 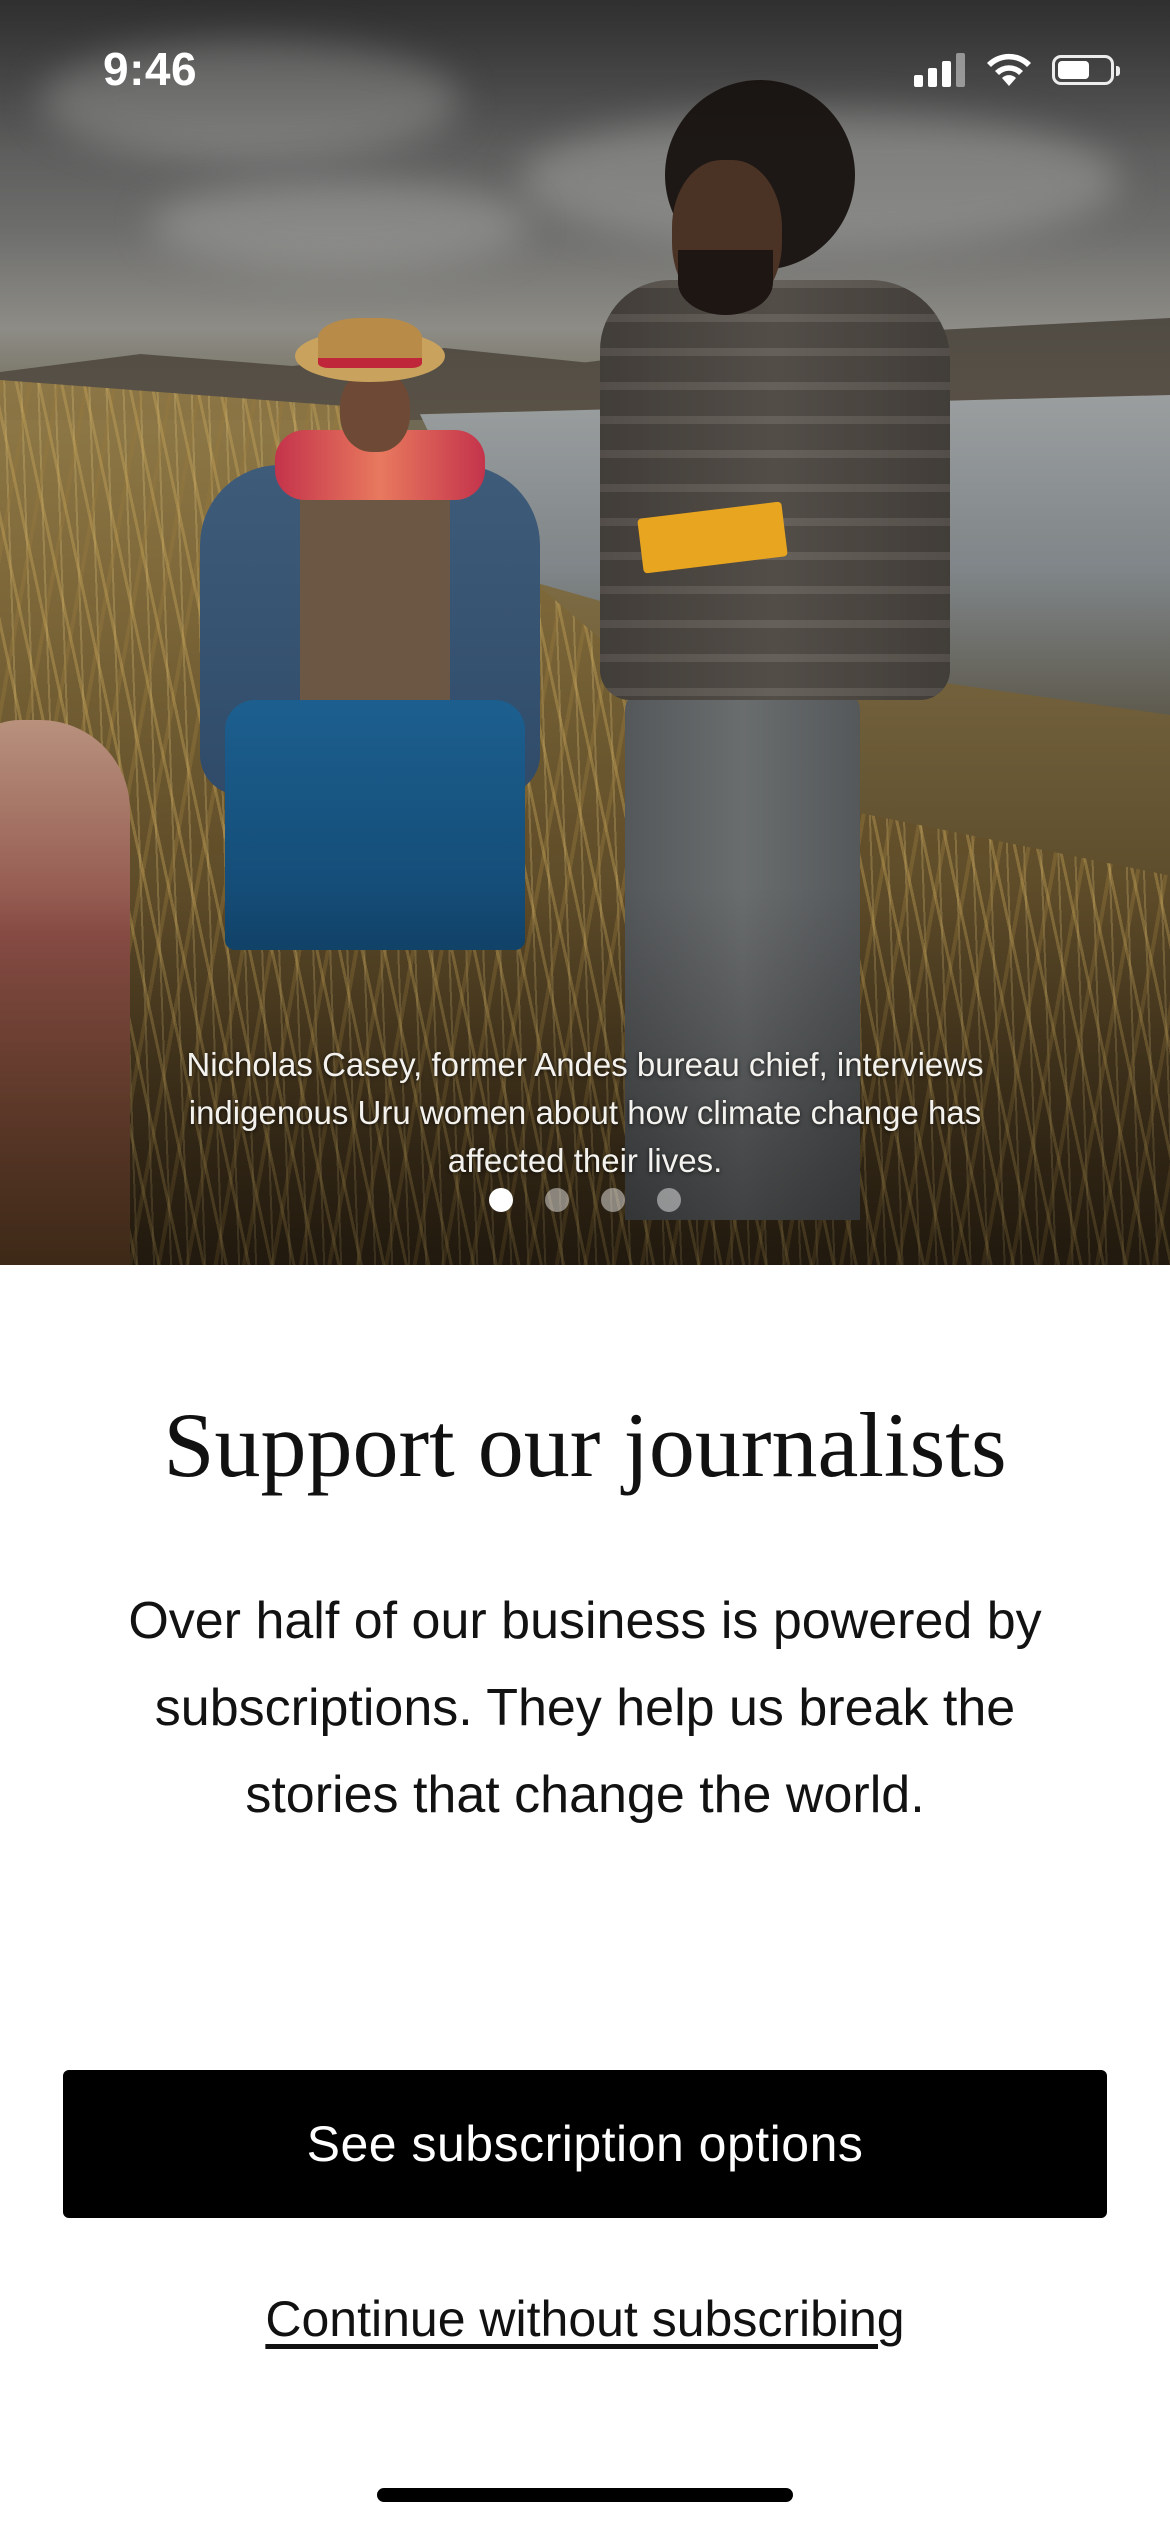 I want to click on battery-icon, so click(x=1086, y=70).